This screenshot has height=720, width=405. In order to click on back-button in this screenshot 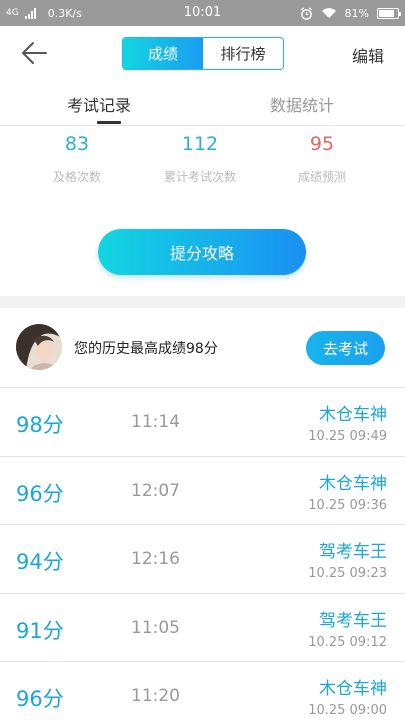, I will do `click(35, 53)`.